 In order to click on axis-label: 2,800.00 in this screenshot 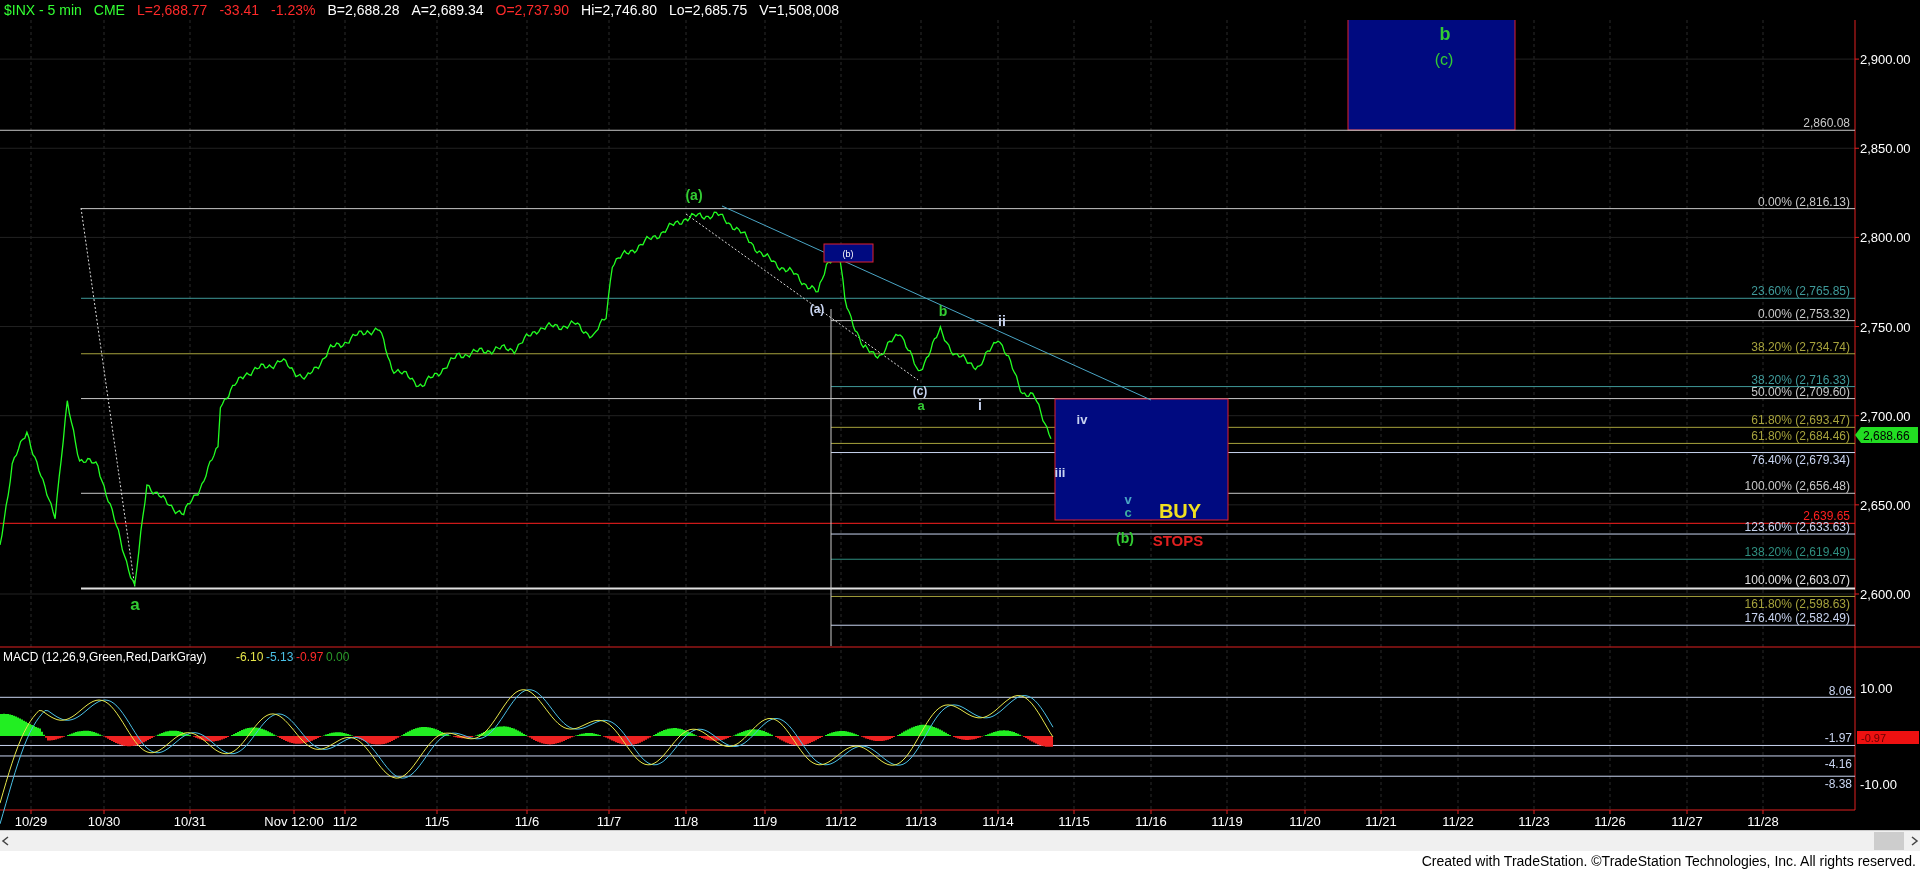, I will do `click(1885, 238)`.